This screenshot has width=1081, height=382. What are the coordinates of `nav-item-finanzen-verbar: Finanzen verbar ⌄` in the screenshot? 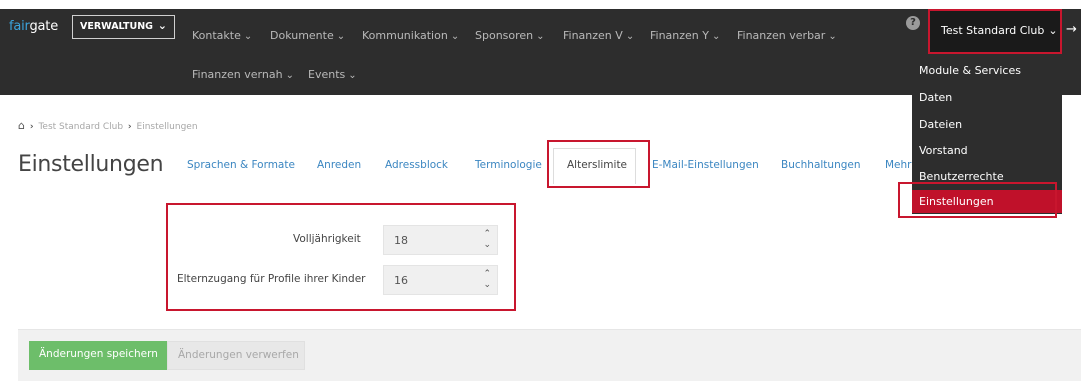 It's located at (787, 35).